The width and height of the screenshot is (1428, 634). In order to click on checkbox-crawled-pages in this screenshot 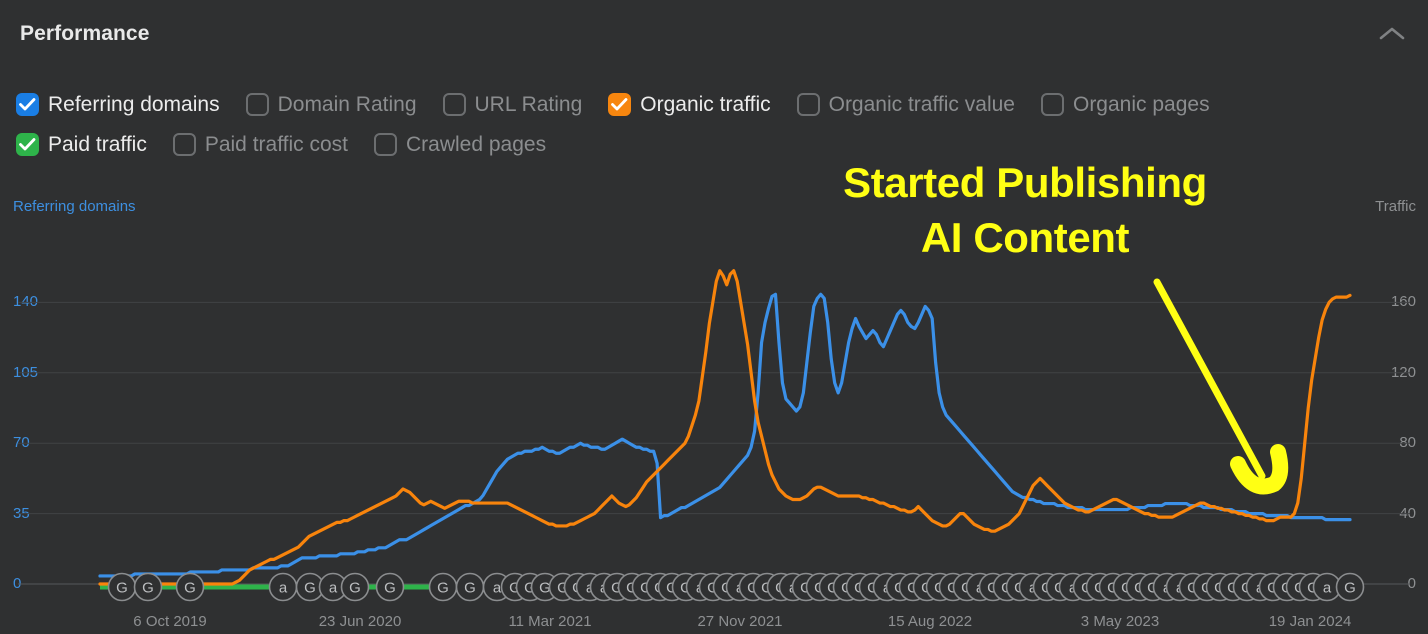, I will do `click(386, 144)`.